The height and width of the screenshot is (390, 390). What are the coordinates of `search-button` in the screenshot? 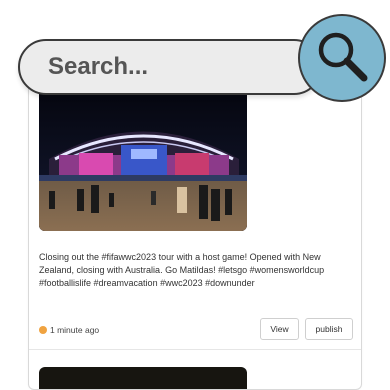 It's located at (342, 58).